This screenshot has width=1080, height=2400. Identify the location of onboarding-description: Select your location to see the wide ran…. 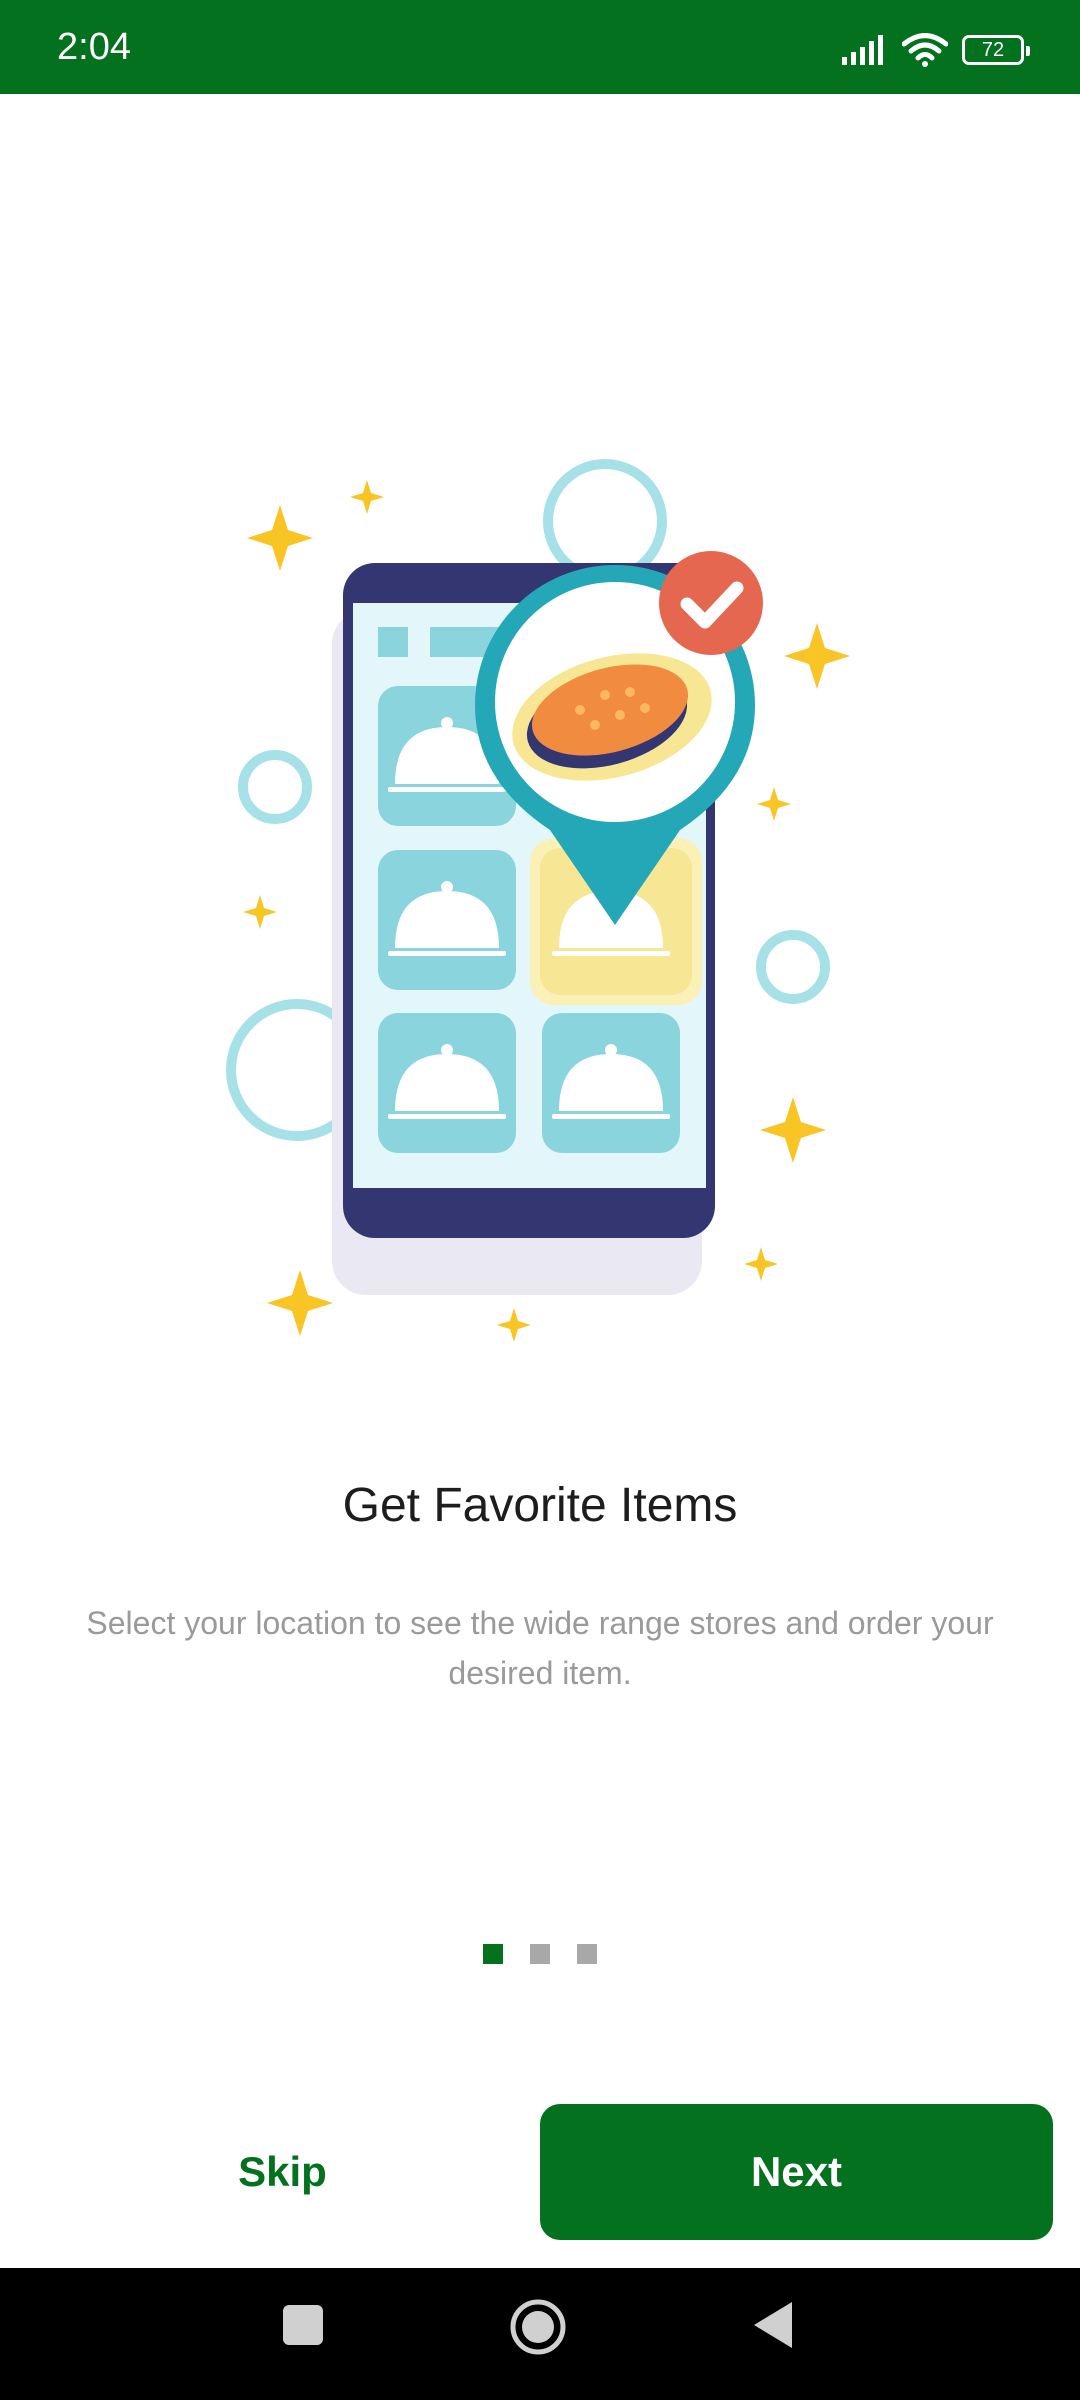
(540, 1648).